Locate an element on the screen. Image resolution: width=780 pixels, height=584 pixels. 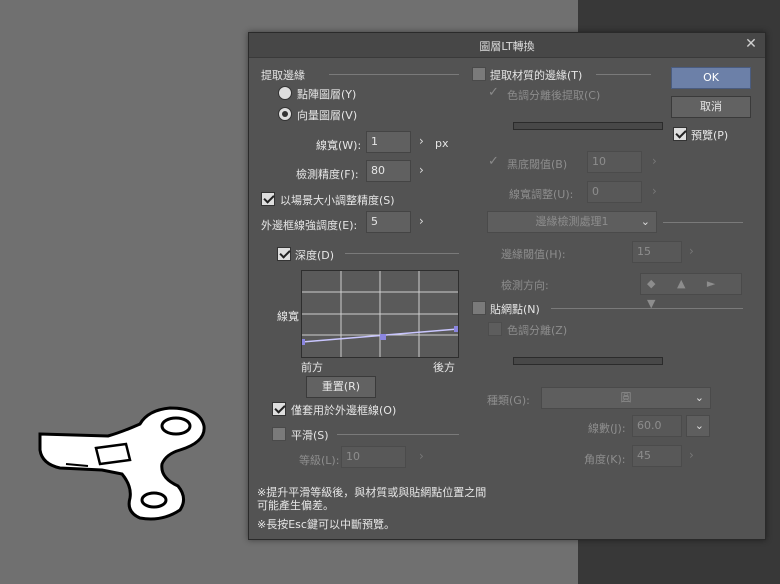
apply-outline-only-label: 僅套用於外邊框線(O) is located at coordinates (344, 410).